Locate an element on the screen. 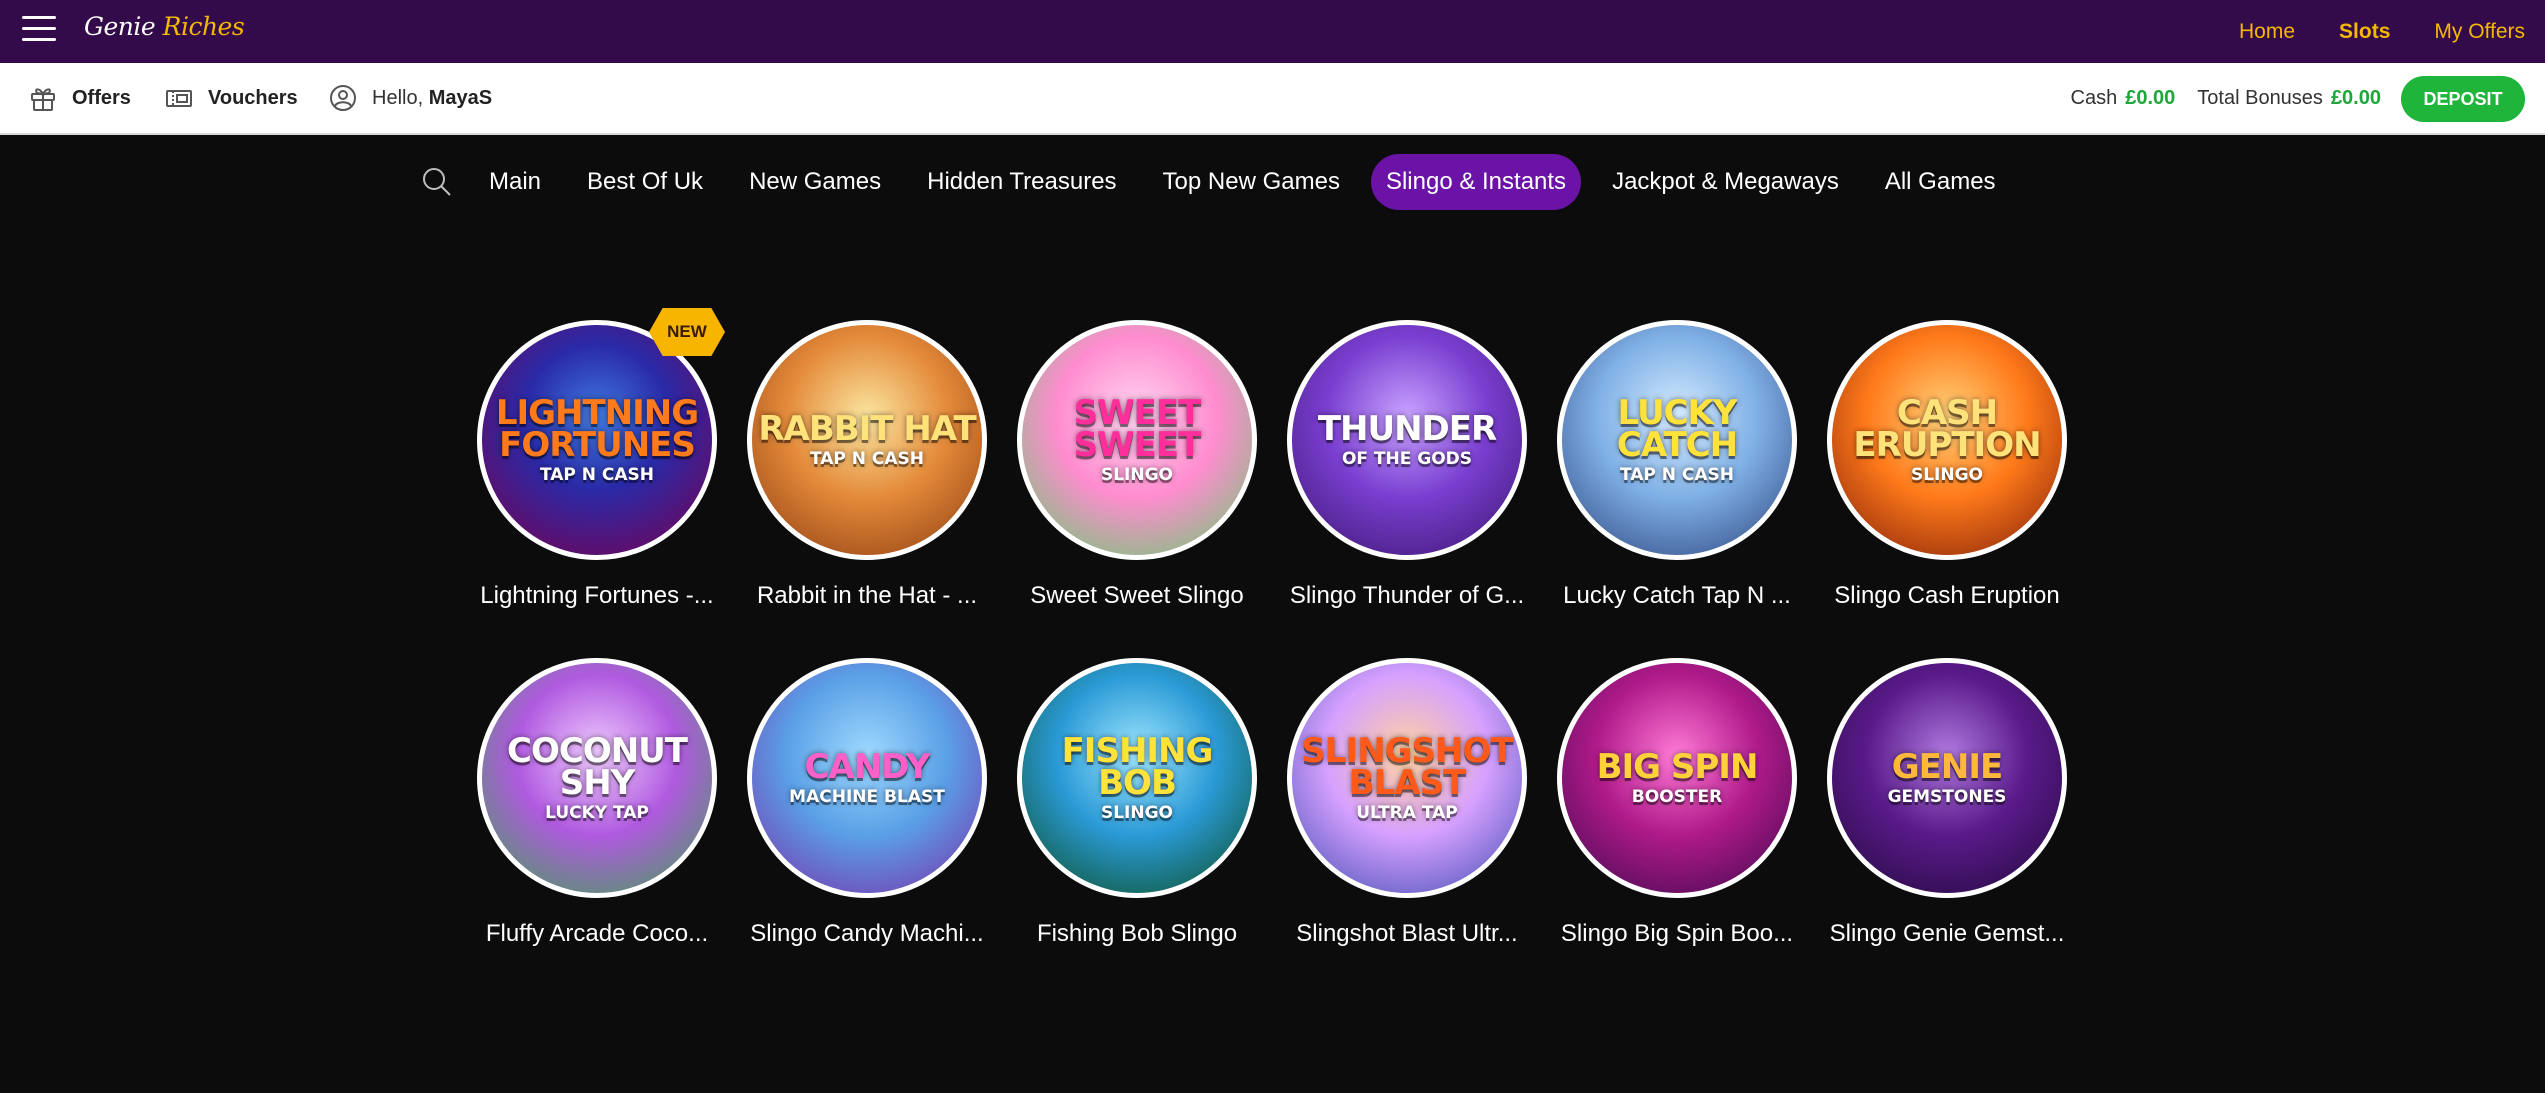  category-tab: Slingo & Instants is located at coordinates (1476, 182).